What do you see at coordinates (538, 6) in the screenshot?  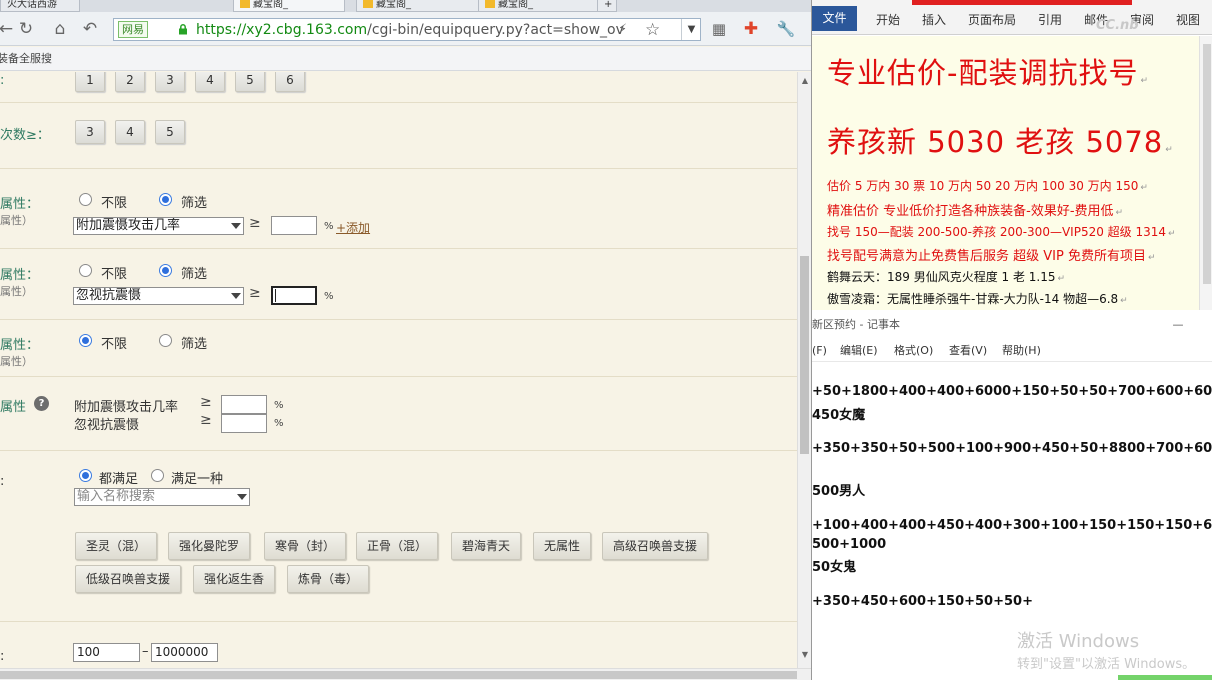 I see `tab-4: 藏宝阁_` at bounding box center [538, 6].